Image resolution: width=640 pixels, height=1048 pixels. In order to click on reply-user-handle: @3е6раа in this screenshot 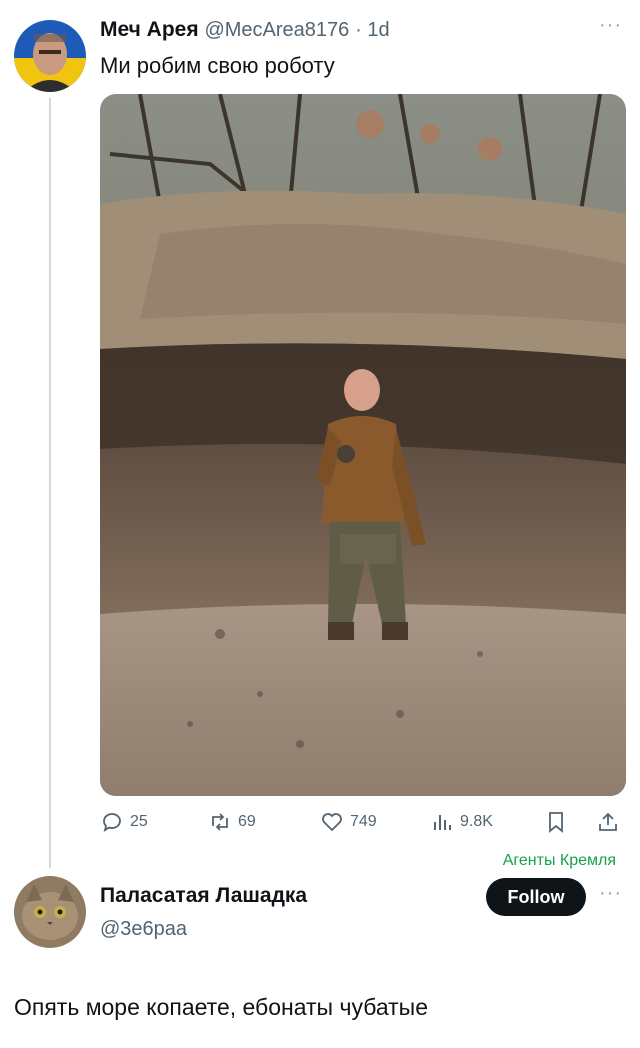, I will do `click(143, 929)`.